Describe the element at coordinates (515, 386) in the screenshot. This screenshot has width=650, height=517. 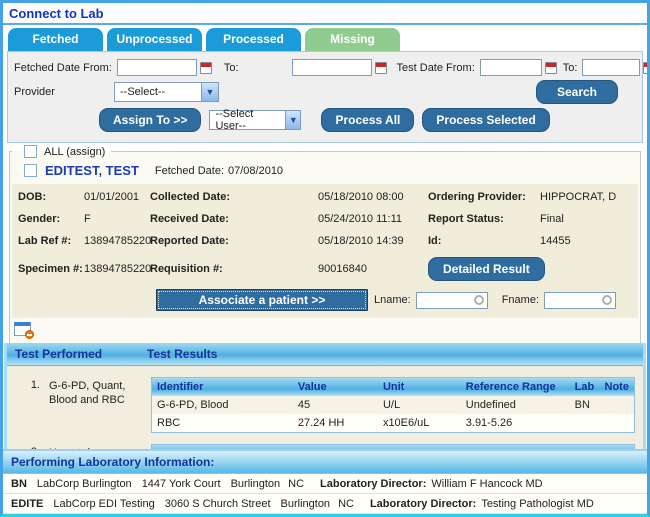
I see `col-reference-range: Reference Range` at that location.